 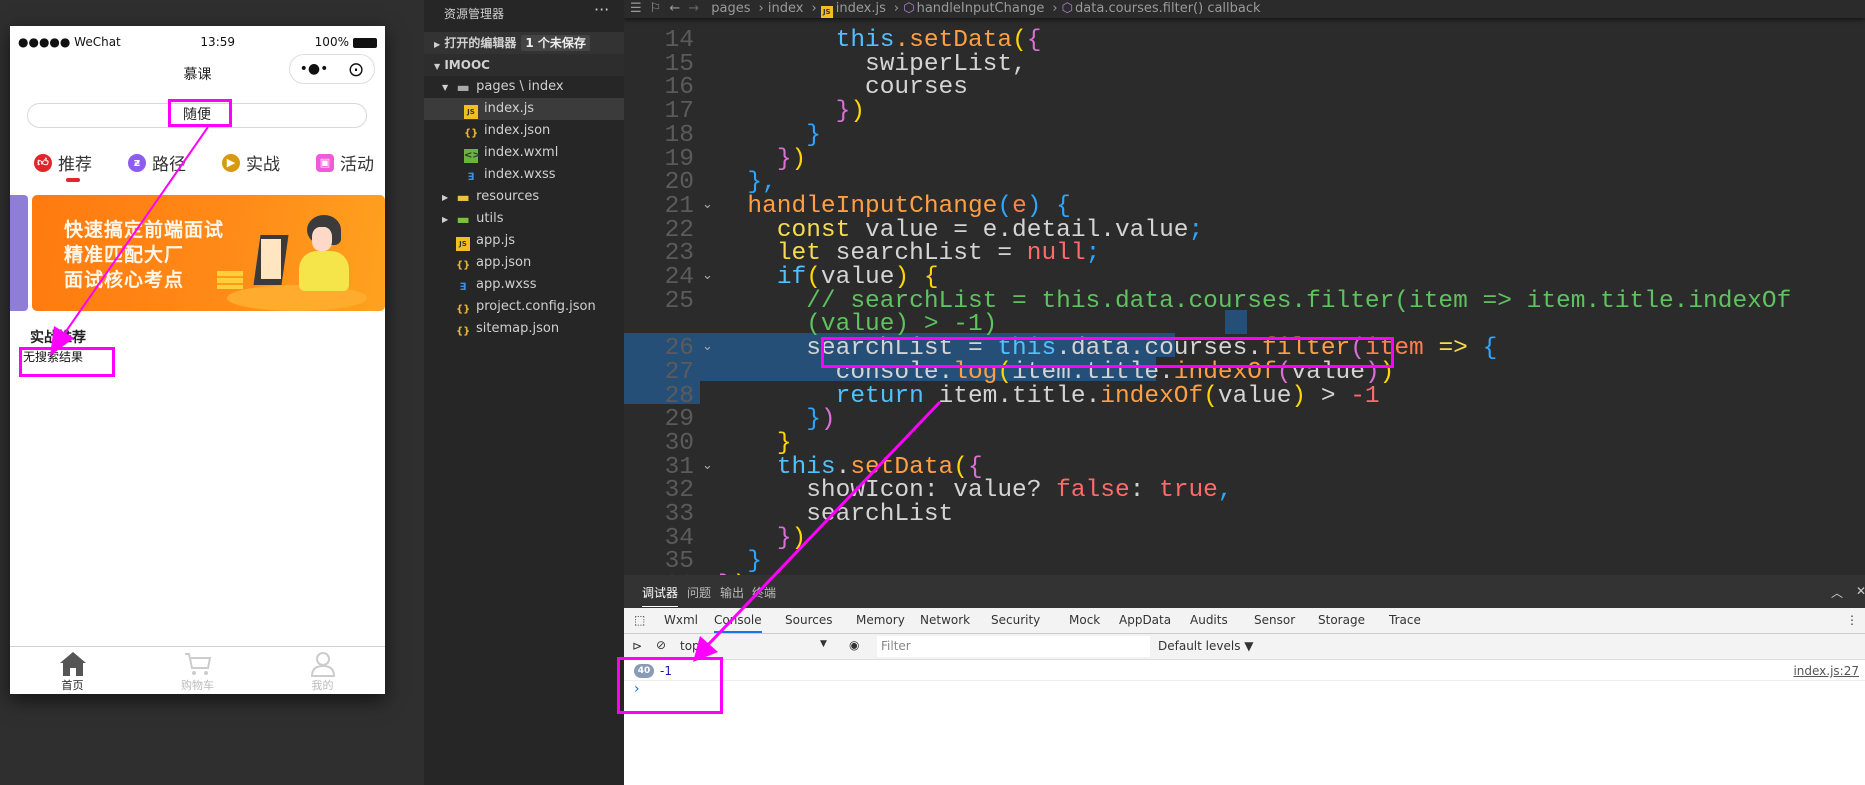 What do you see at coordinates (332, 69) in the screenshot?
I see `capsule-menu: •●• ⊙` at bounding box center [332, 69].